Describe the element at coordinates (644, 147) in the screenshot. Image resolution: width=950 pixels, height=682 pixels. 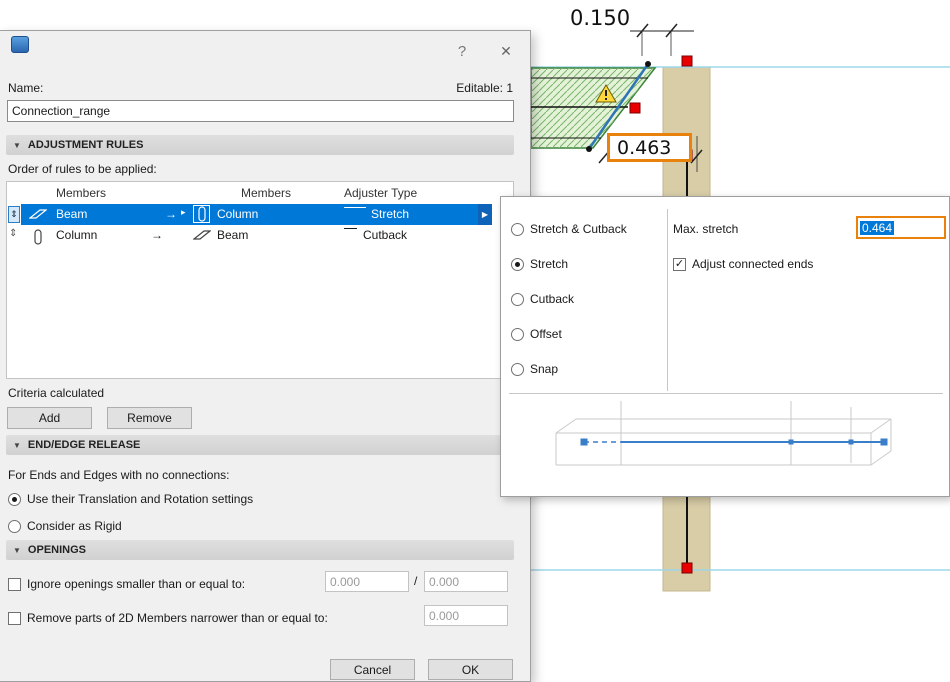
I see `dimension-text: 0.463` at that location.